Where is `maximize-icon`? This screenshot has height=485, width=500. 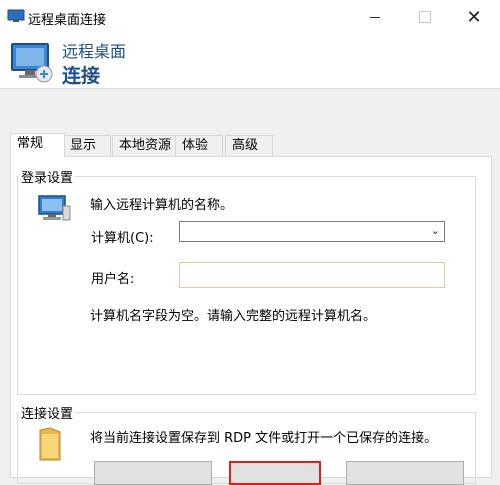 maximize-icon is located at coordinates (425, 17).